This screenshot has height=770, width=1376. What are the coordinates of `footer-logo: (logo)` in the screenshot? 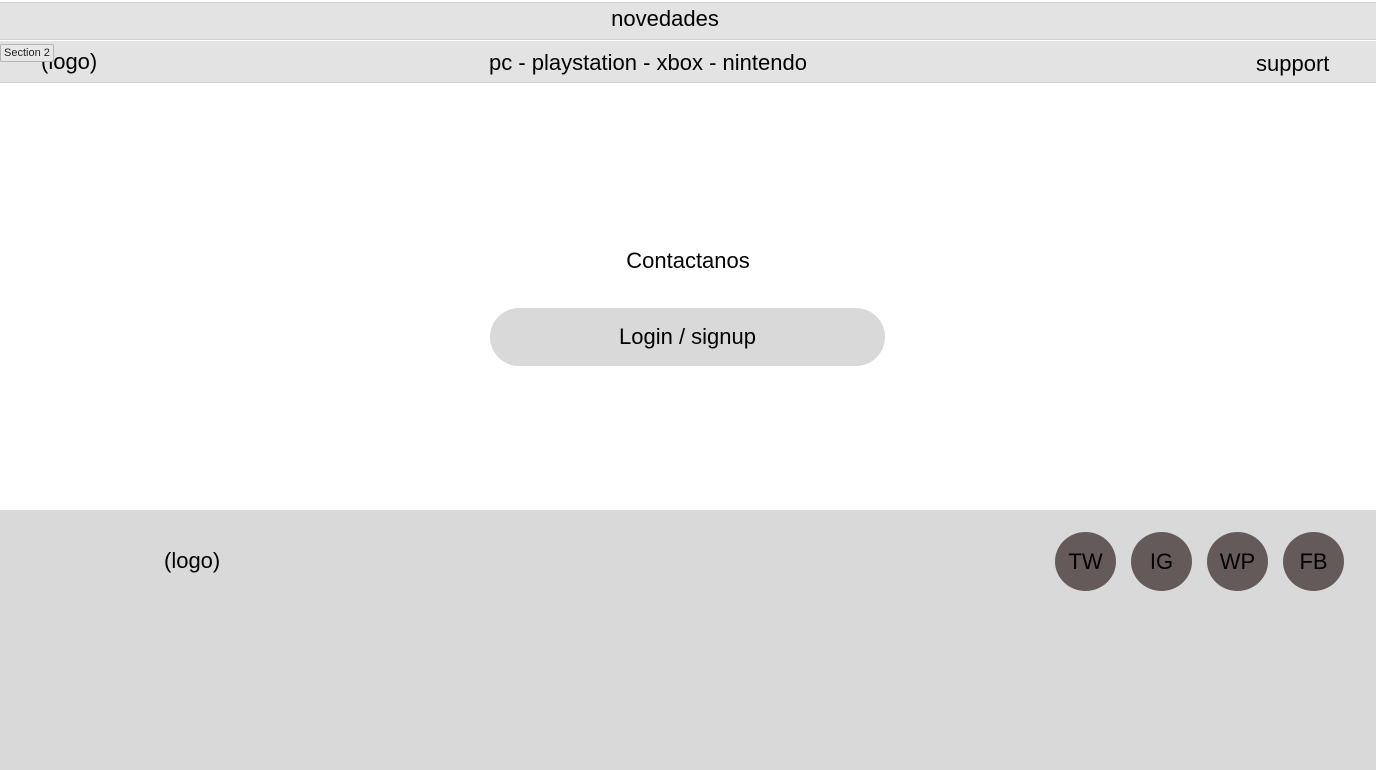 It's located at (192, 561).